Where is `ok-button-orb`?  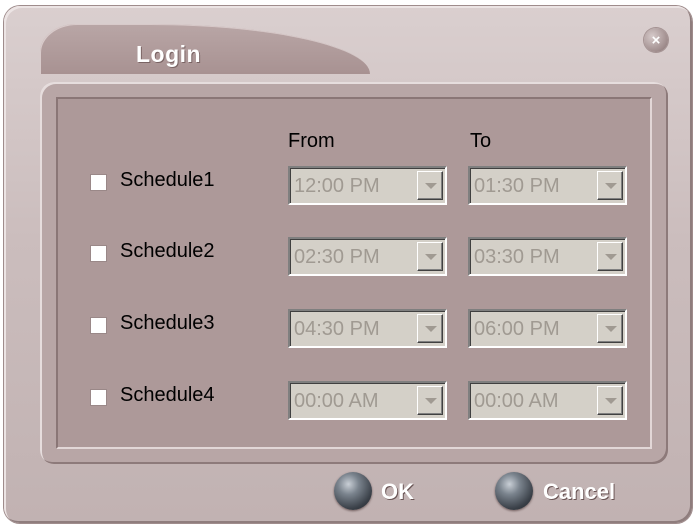 ok-button-orb is located at coordinates (353, 491).